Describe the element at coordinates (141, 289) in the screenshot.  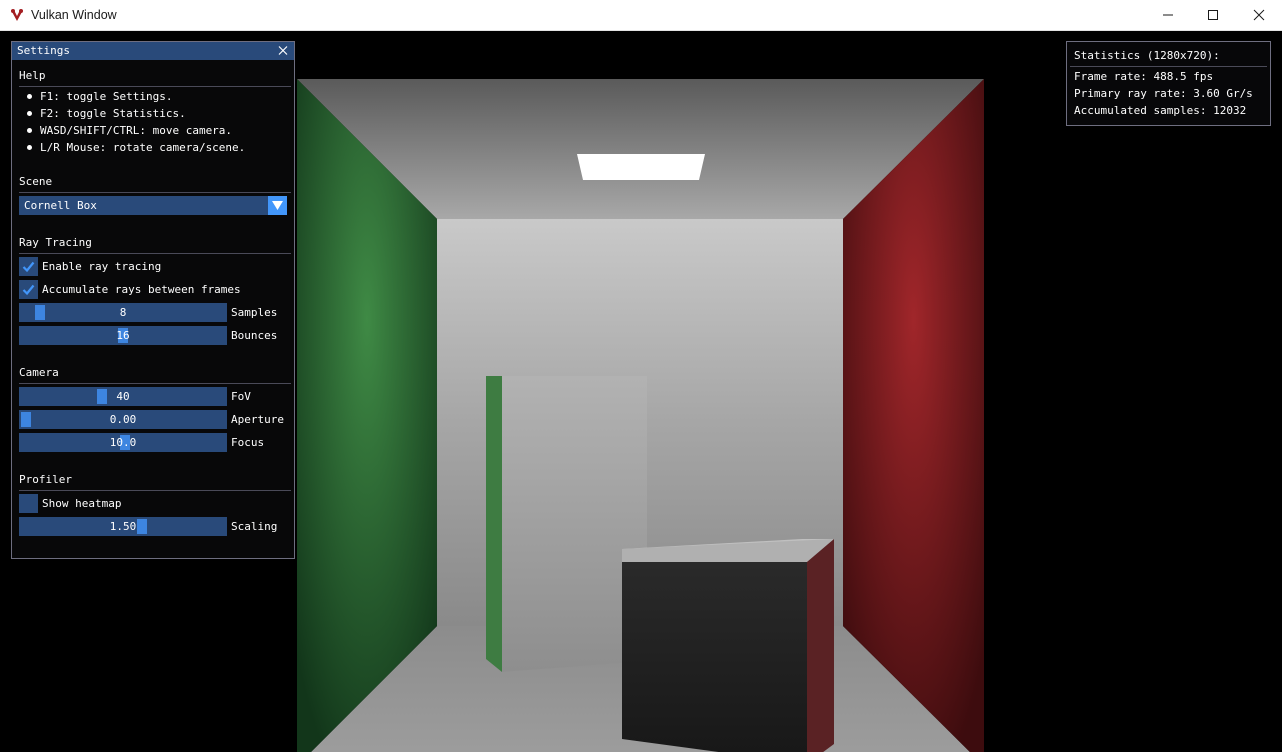
I see `accumulate-rays-label: Accumulate rays between frames` at that location.